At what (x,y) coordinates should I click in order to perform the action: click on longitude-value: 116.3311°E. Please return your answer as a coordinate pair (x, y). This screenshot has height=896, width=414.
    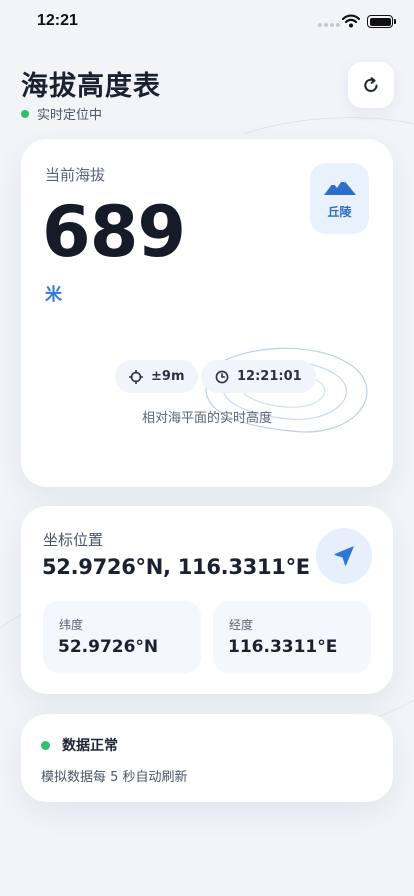
    Looking at the image, I should click on (283, 647).